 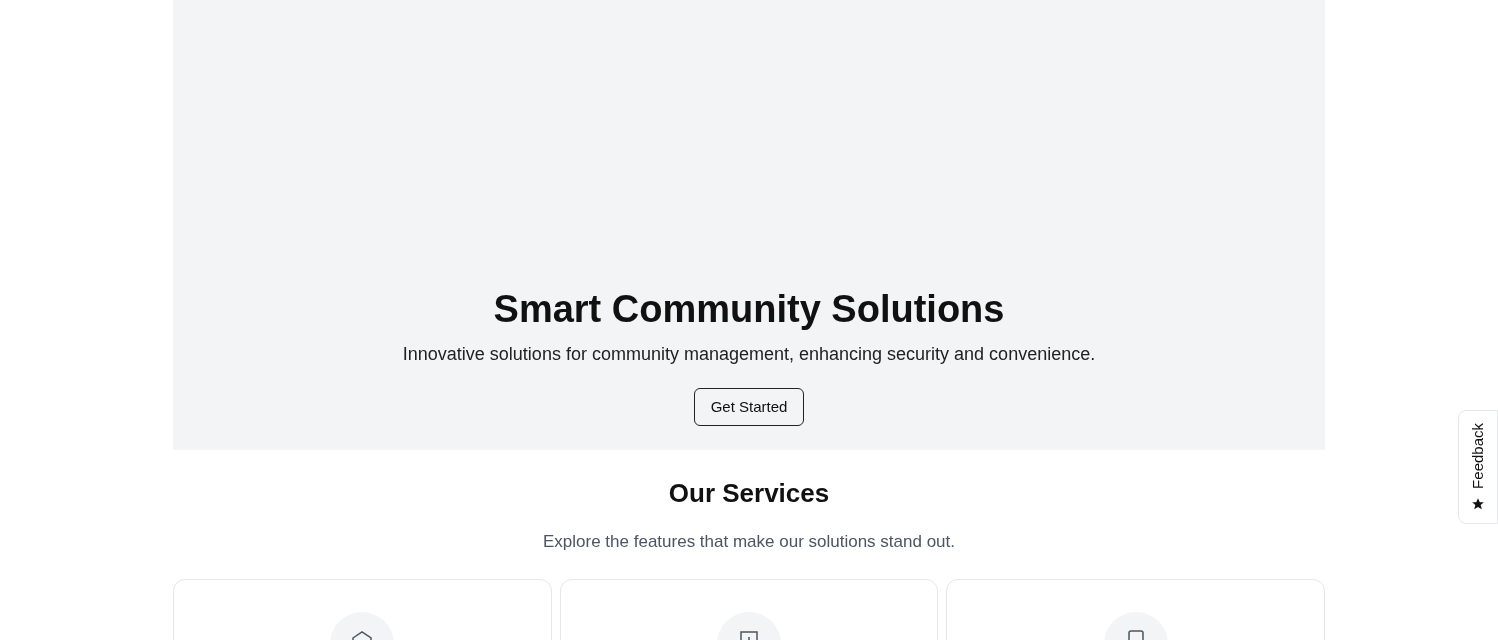 I want to click on hero-title: Smart Community Solutions, so click(x=749, y=309).